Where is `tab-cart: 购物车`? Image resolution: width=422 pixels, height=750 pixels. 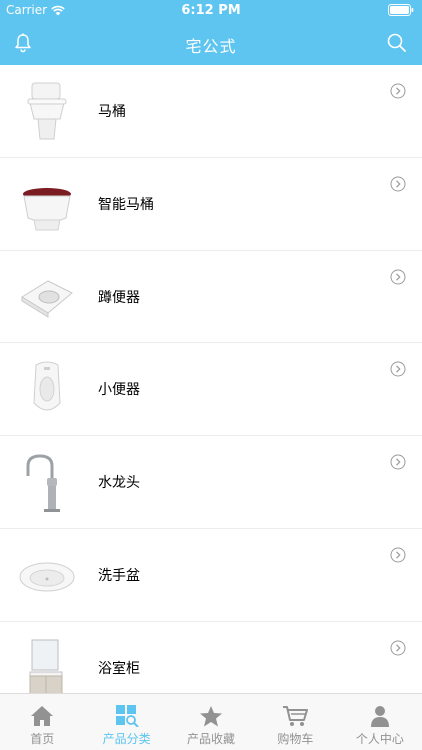 tab-cart: 购物车 is located at coordinates (295, 722).